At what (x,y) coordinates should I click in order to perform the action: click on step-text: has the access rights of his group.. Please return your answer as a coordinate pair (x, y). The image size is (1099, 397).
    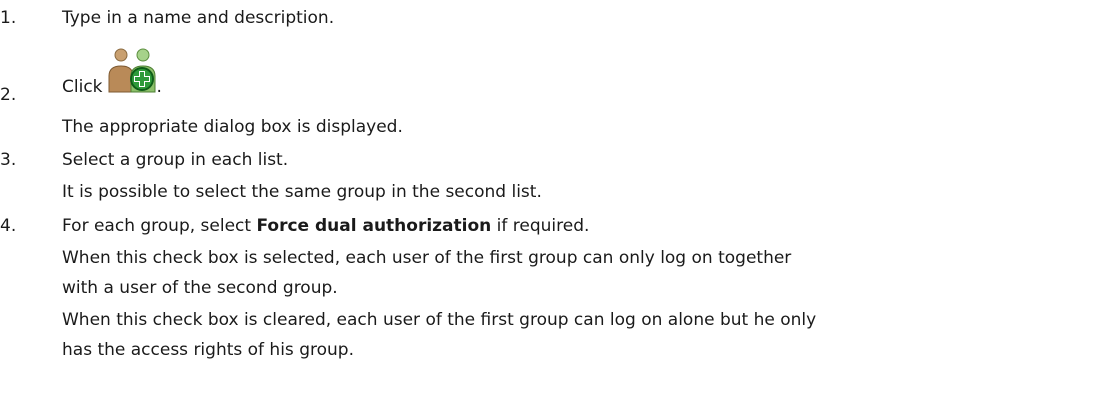
    Looking at the image, I should click on (208, 350).